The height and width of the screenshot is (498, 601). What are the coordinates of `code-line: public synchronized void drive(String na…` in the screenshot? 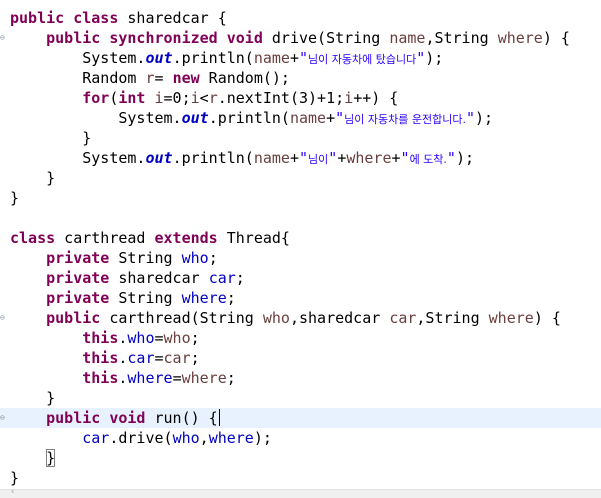 It's located at (290, 38).